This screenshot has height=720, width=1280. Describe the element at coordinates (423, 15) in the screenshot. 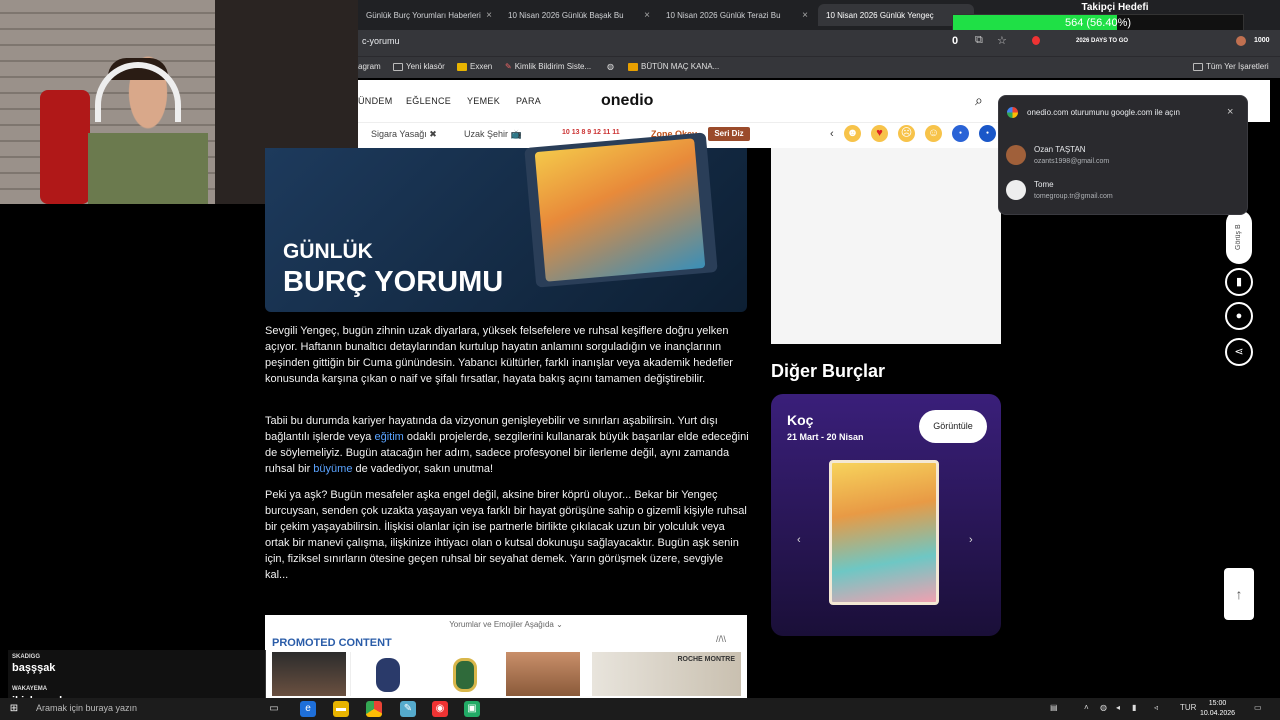

I see `tab-label: Günlük Burç Yorumları Haberleri` at that location.